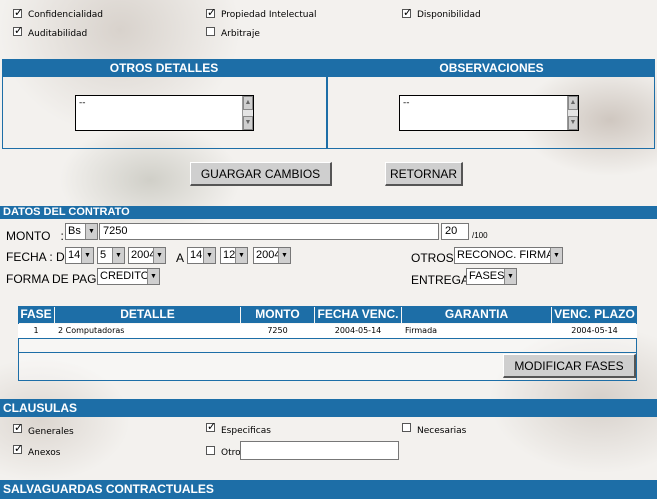 The height and width of the screenshot is (499, 657). I want to click on arbitraje-checkbox, so click(210, 31).